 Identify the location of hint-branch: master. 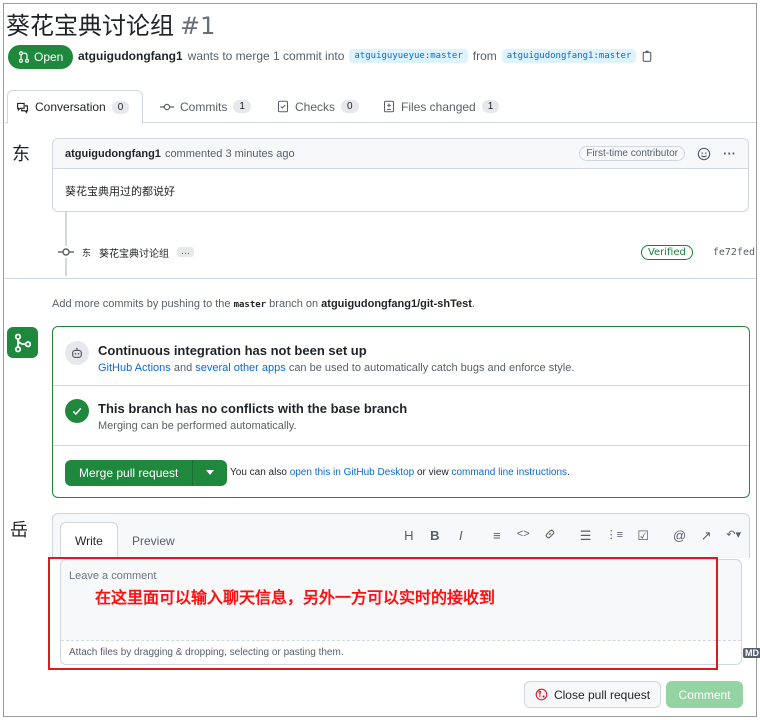
(250, 305).